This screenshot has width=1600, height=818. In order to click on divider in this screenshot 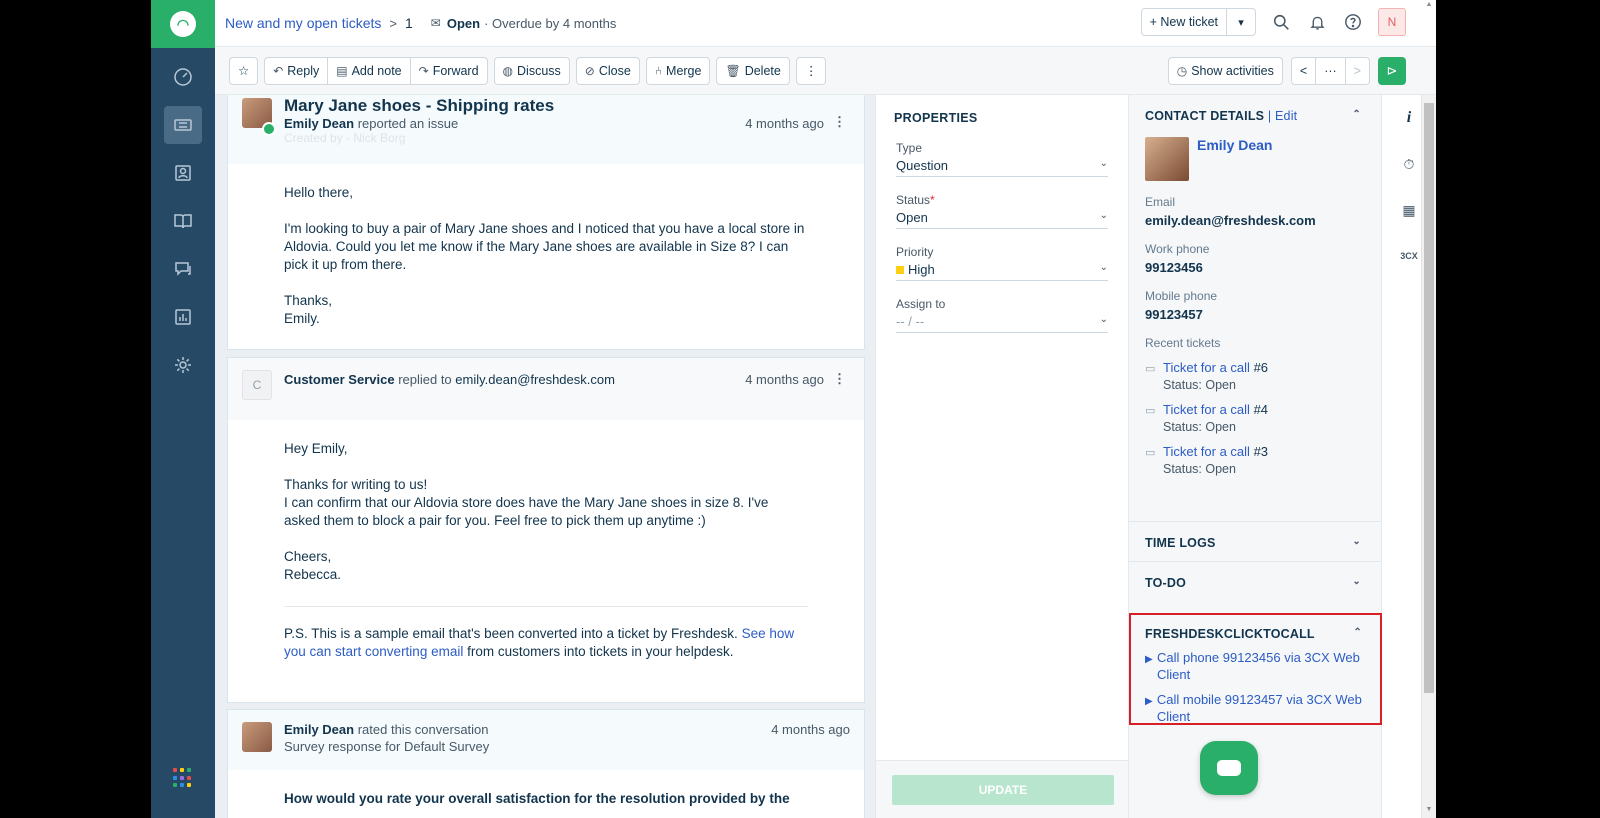, I will do `click(546, 606)`.